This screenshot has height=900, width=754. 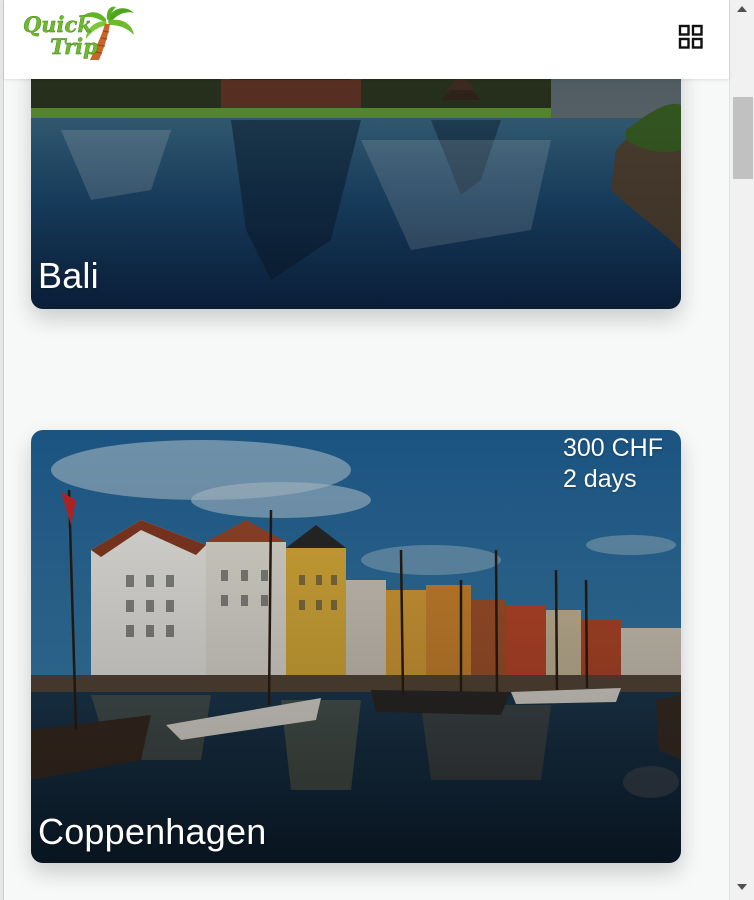 What do you see at coordinates (742, 9) in the screenshot?
I see `scroll-up-arrow-icon` at bounding box center [742, 9].